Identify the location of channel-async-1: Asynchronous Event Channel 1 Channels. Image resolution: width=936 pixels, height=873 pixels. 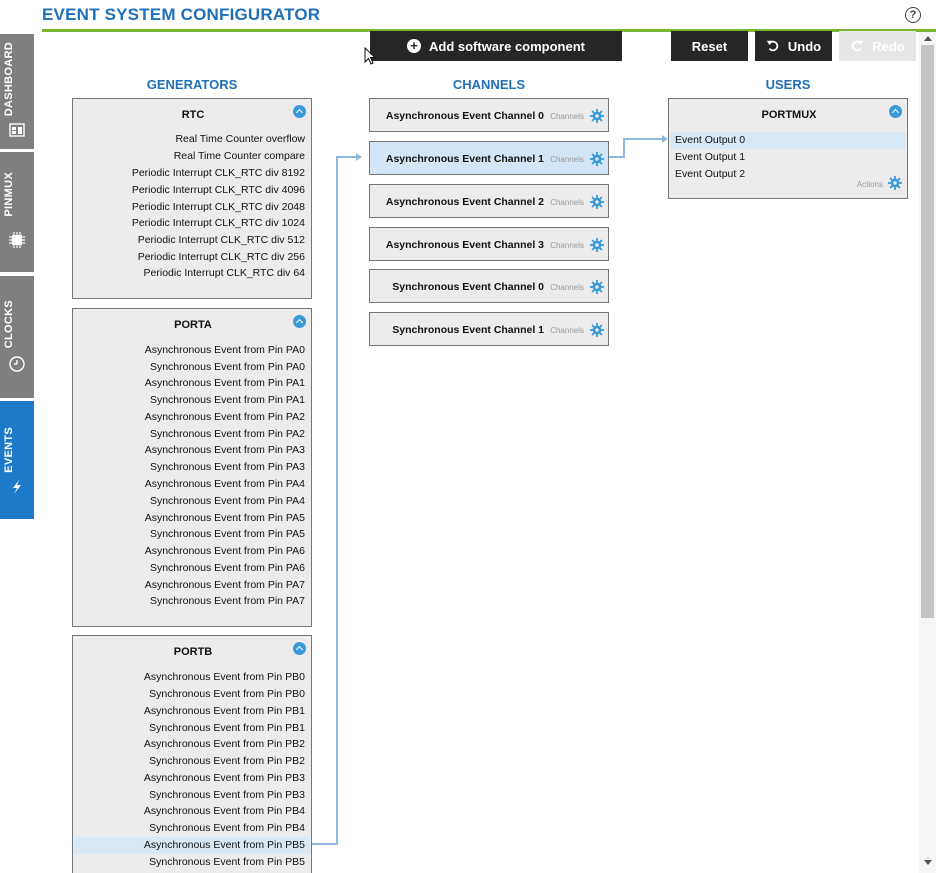
(489, 158).